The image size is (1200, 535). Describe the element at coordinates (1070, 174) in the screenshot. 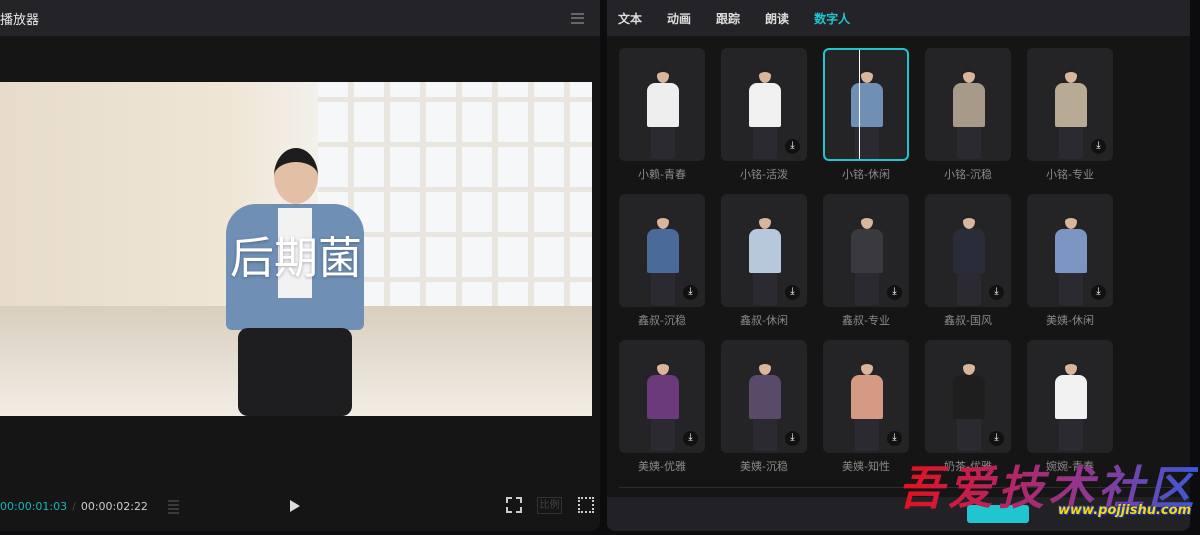

I see `avatar-label: 小铭-专业` at that location.